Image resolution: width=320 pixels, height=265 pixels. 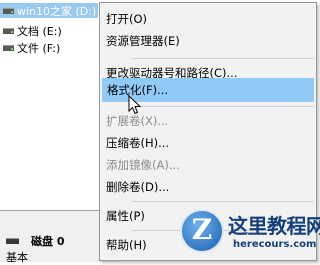 I want to click on tree-item-label: 文件 (F:), so click(x=39, y=48).